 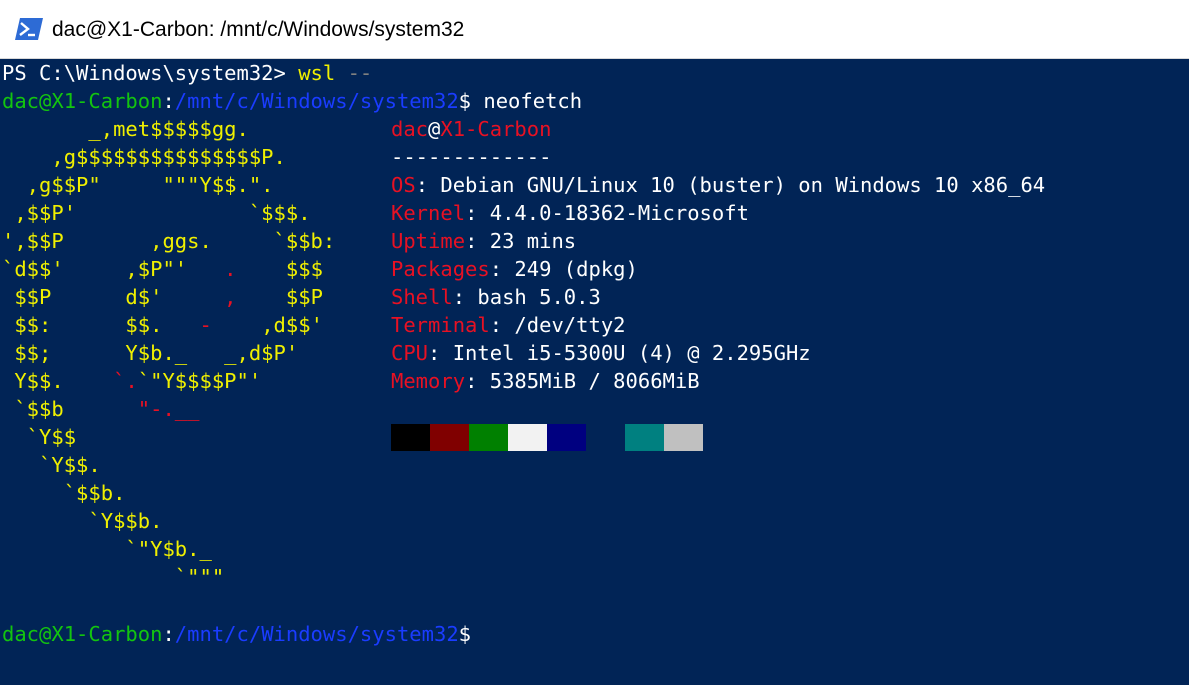 What do you see at coordinates (162, 325) in the screenshot?
I see `logo-line: $$: $$. - ,d$$'` at bounding box center [162, 325].